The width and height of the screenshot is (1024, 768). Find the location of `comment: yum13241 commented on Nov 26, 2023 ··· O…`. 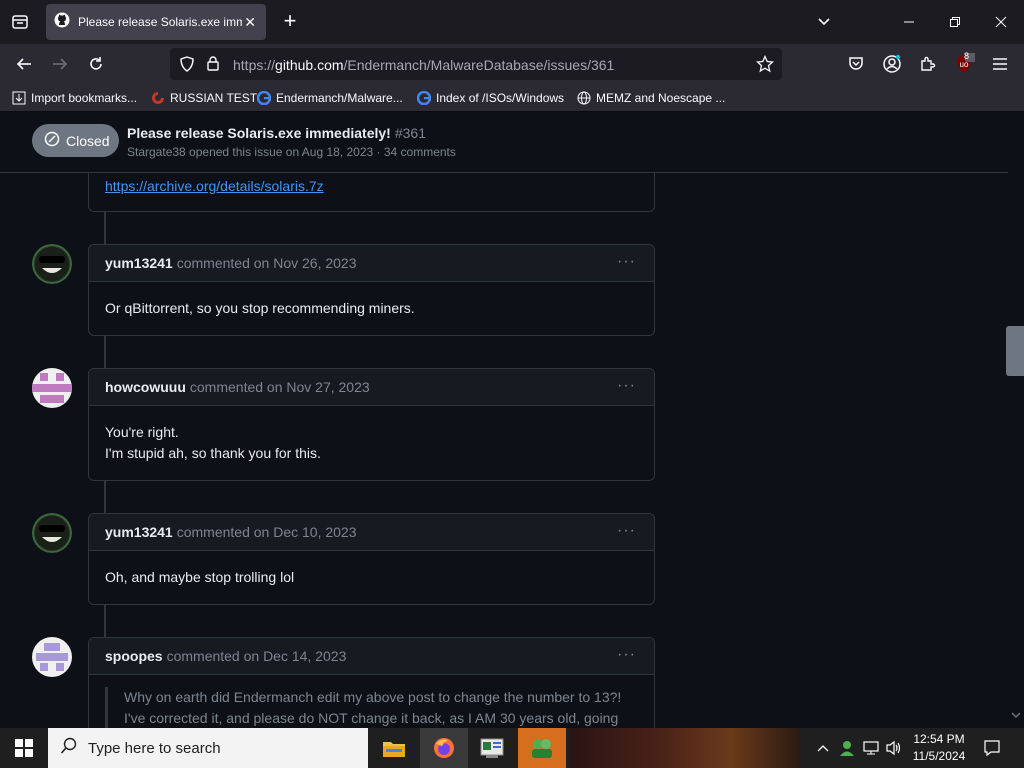

comment: yum13241 commented on Nov 26, 2023 ··· O… is located at coordinates (371, 290).